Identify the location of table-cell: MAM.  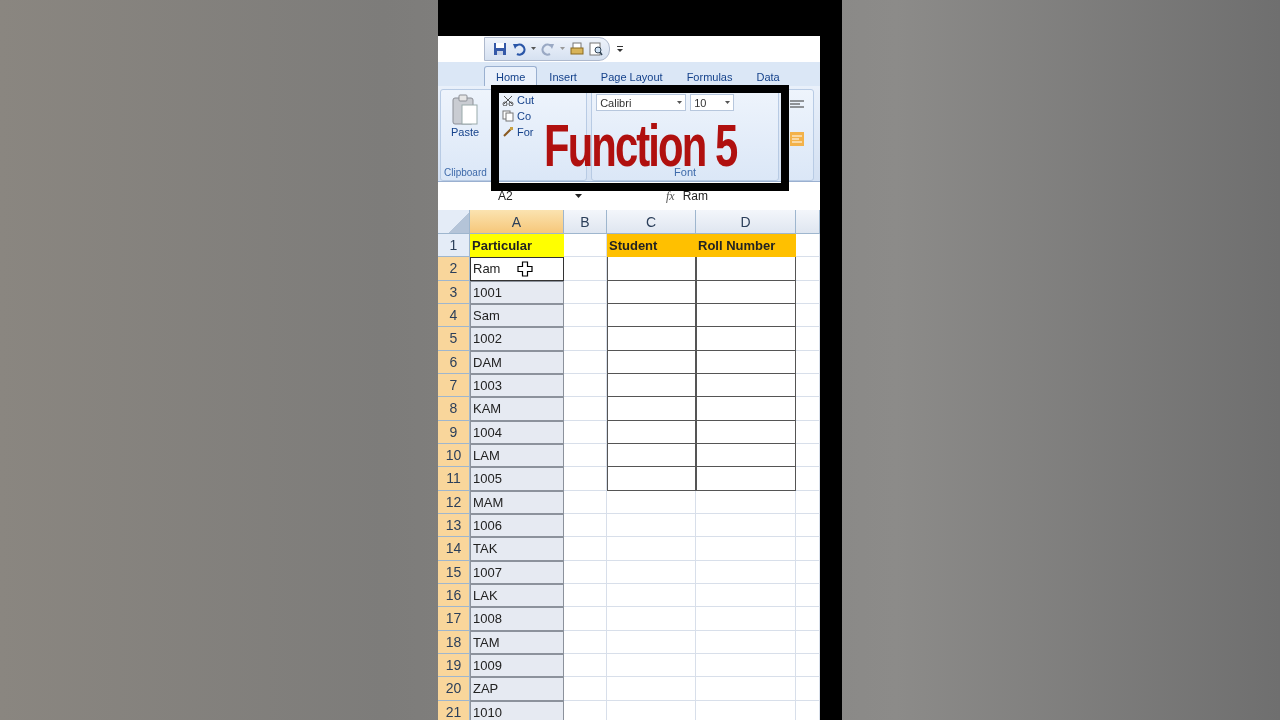
(517, 502).